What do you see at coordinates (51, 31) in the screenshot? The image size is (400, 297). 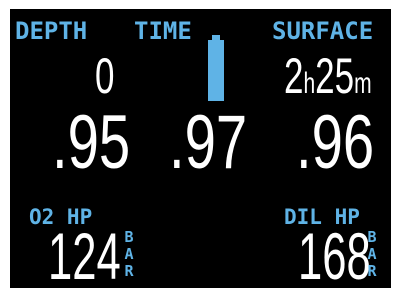 I see `depth-label: DEPTH` at bounding box center [51, 31].